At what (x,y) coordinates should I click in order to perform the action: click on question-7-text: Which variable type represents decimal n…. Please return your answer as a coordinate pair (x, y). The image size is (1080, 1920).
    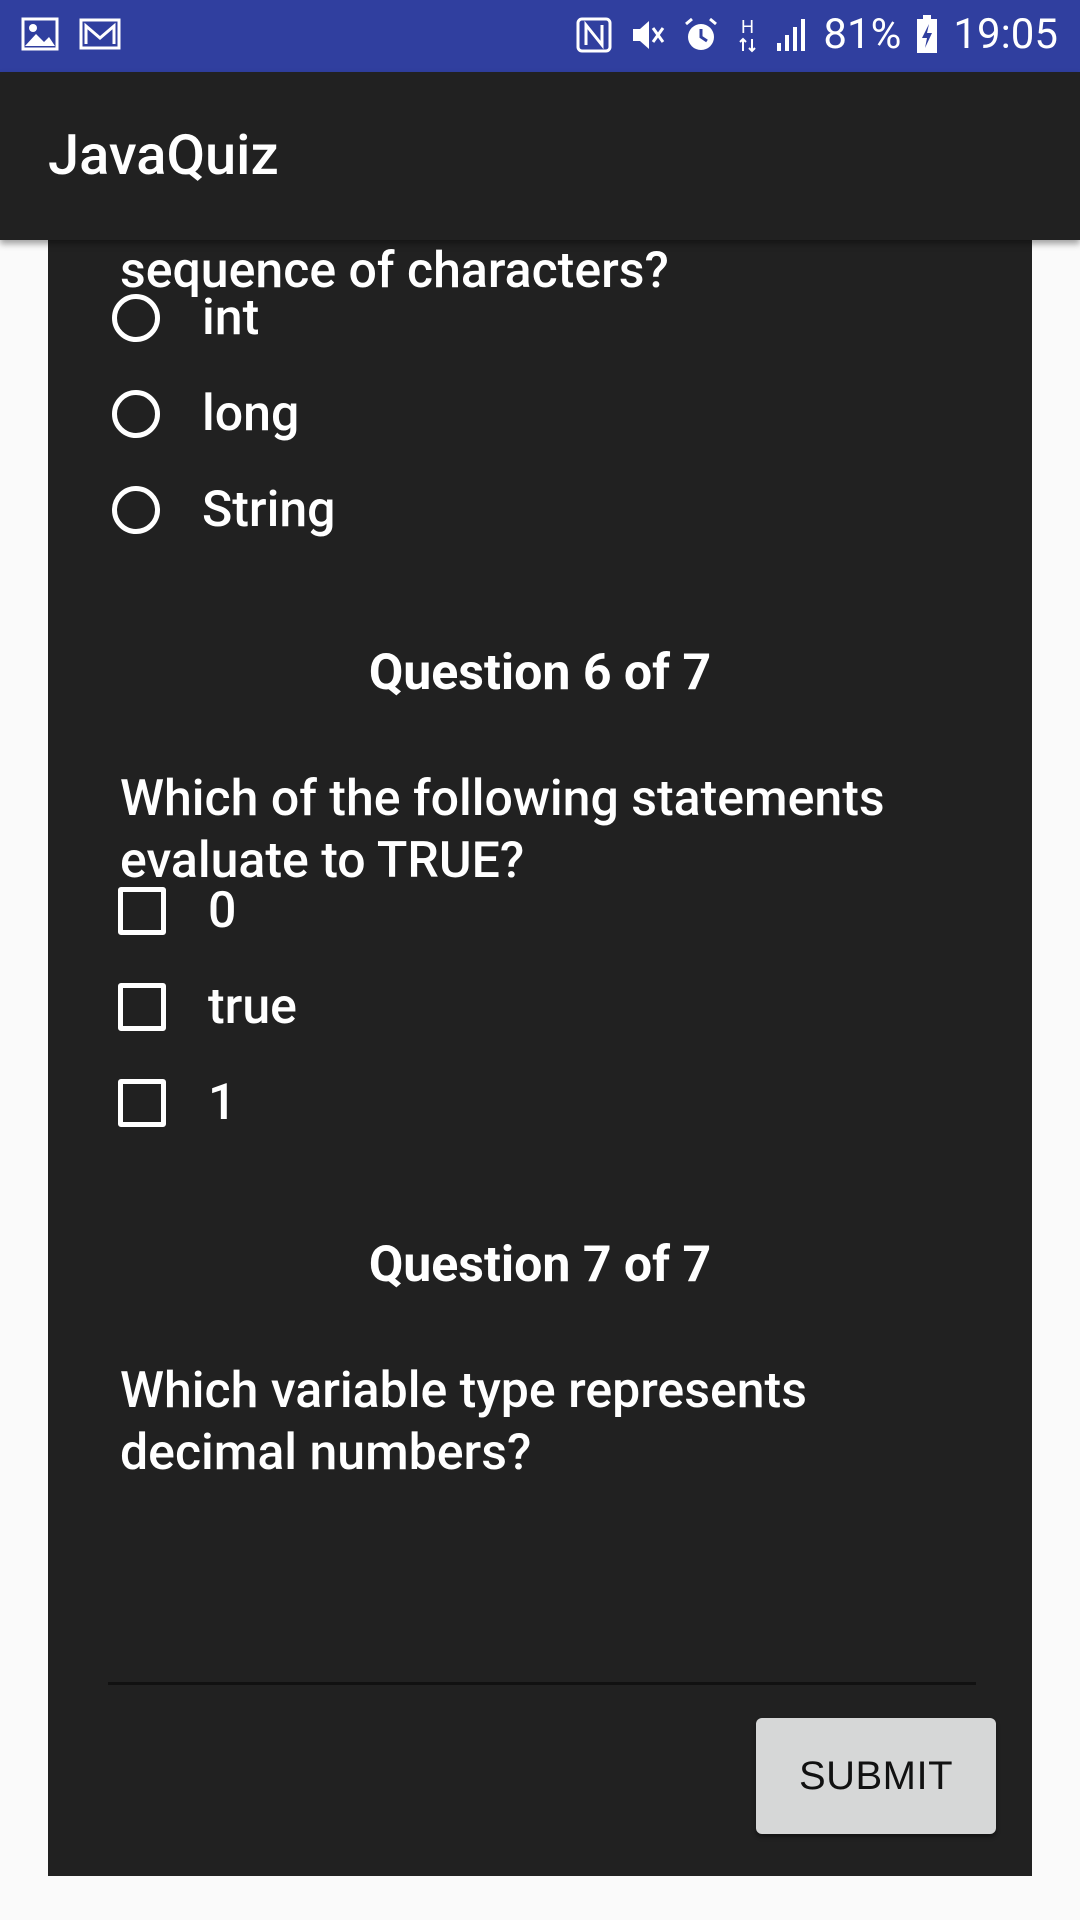
    Looking at the image, I should click on (463, 1422).